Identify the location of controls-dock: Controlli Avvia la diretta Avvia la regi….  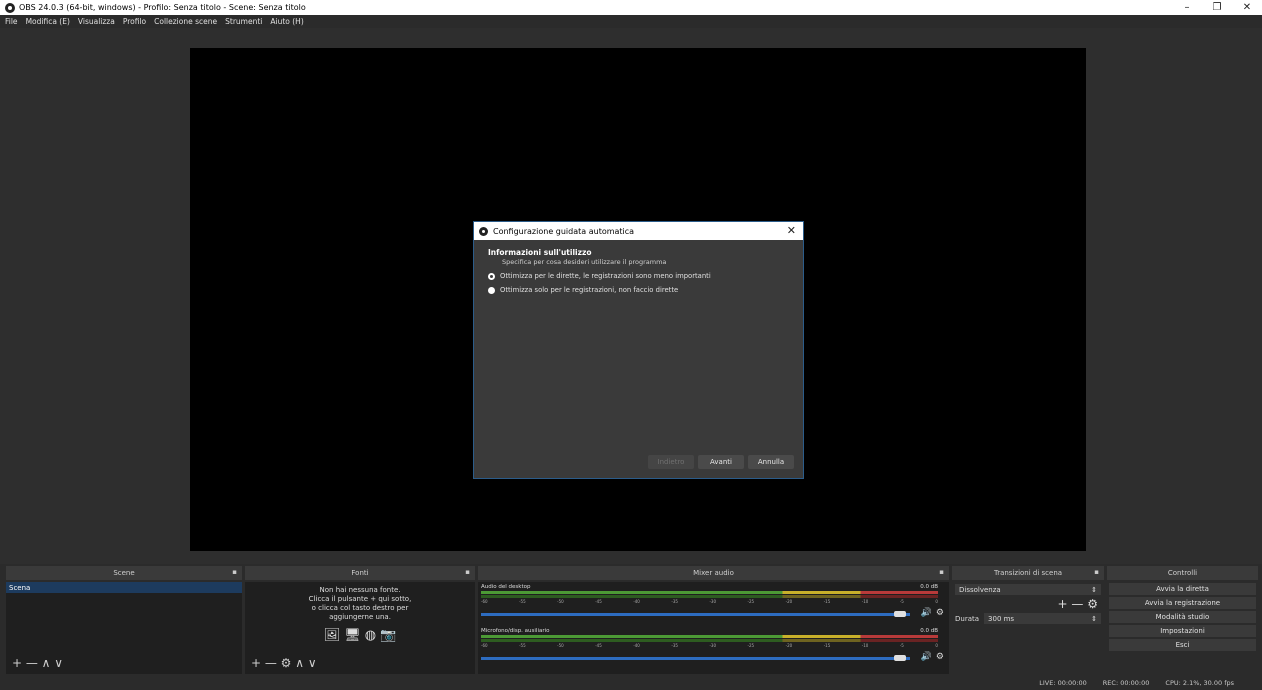
(1182, 620).